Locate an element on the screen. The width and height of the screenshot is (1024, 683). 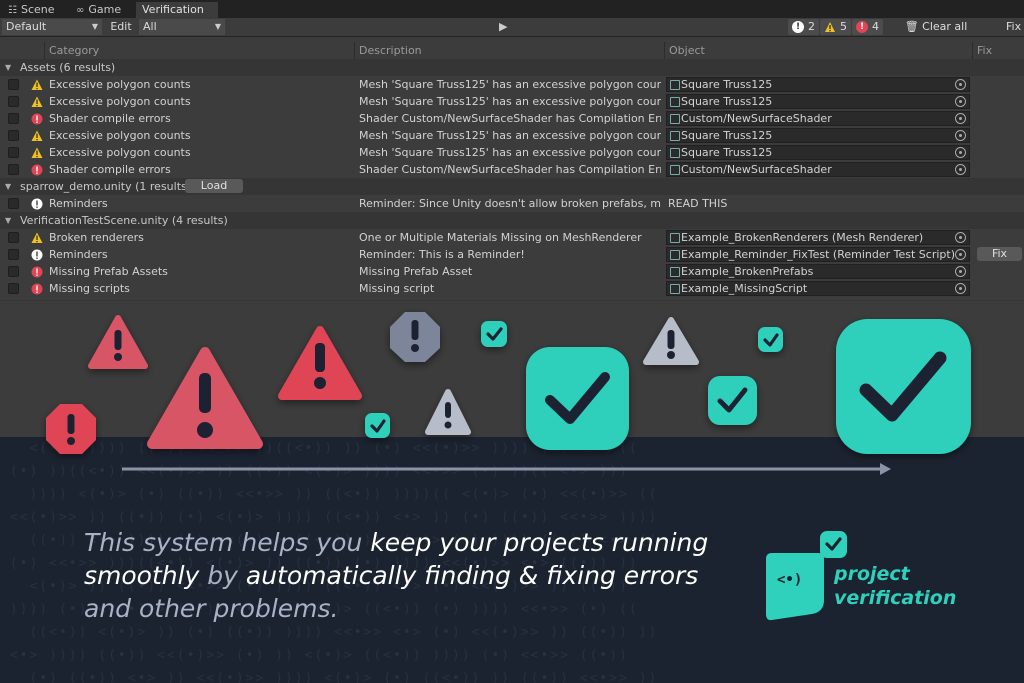
check-icon-large is located at coordinates (577, 398).